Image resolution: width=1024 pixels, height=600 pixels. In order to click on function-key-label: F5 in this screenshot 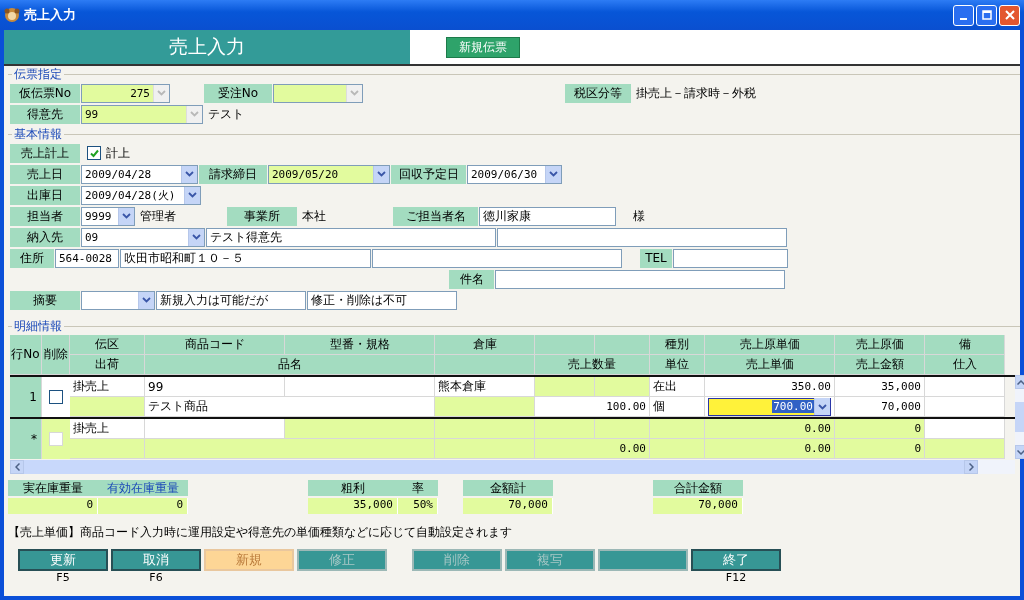, I will do `click(63, 577)`.